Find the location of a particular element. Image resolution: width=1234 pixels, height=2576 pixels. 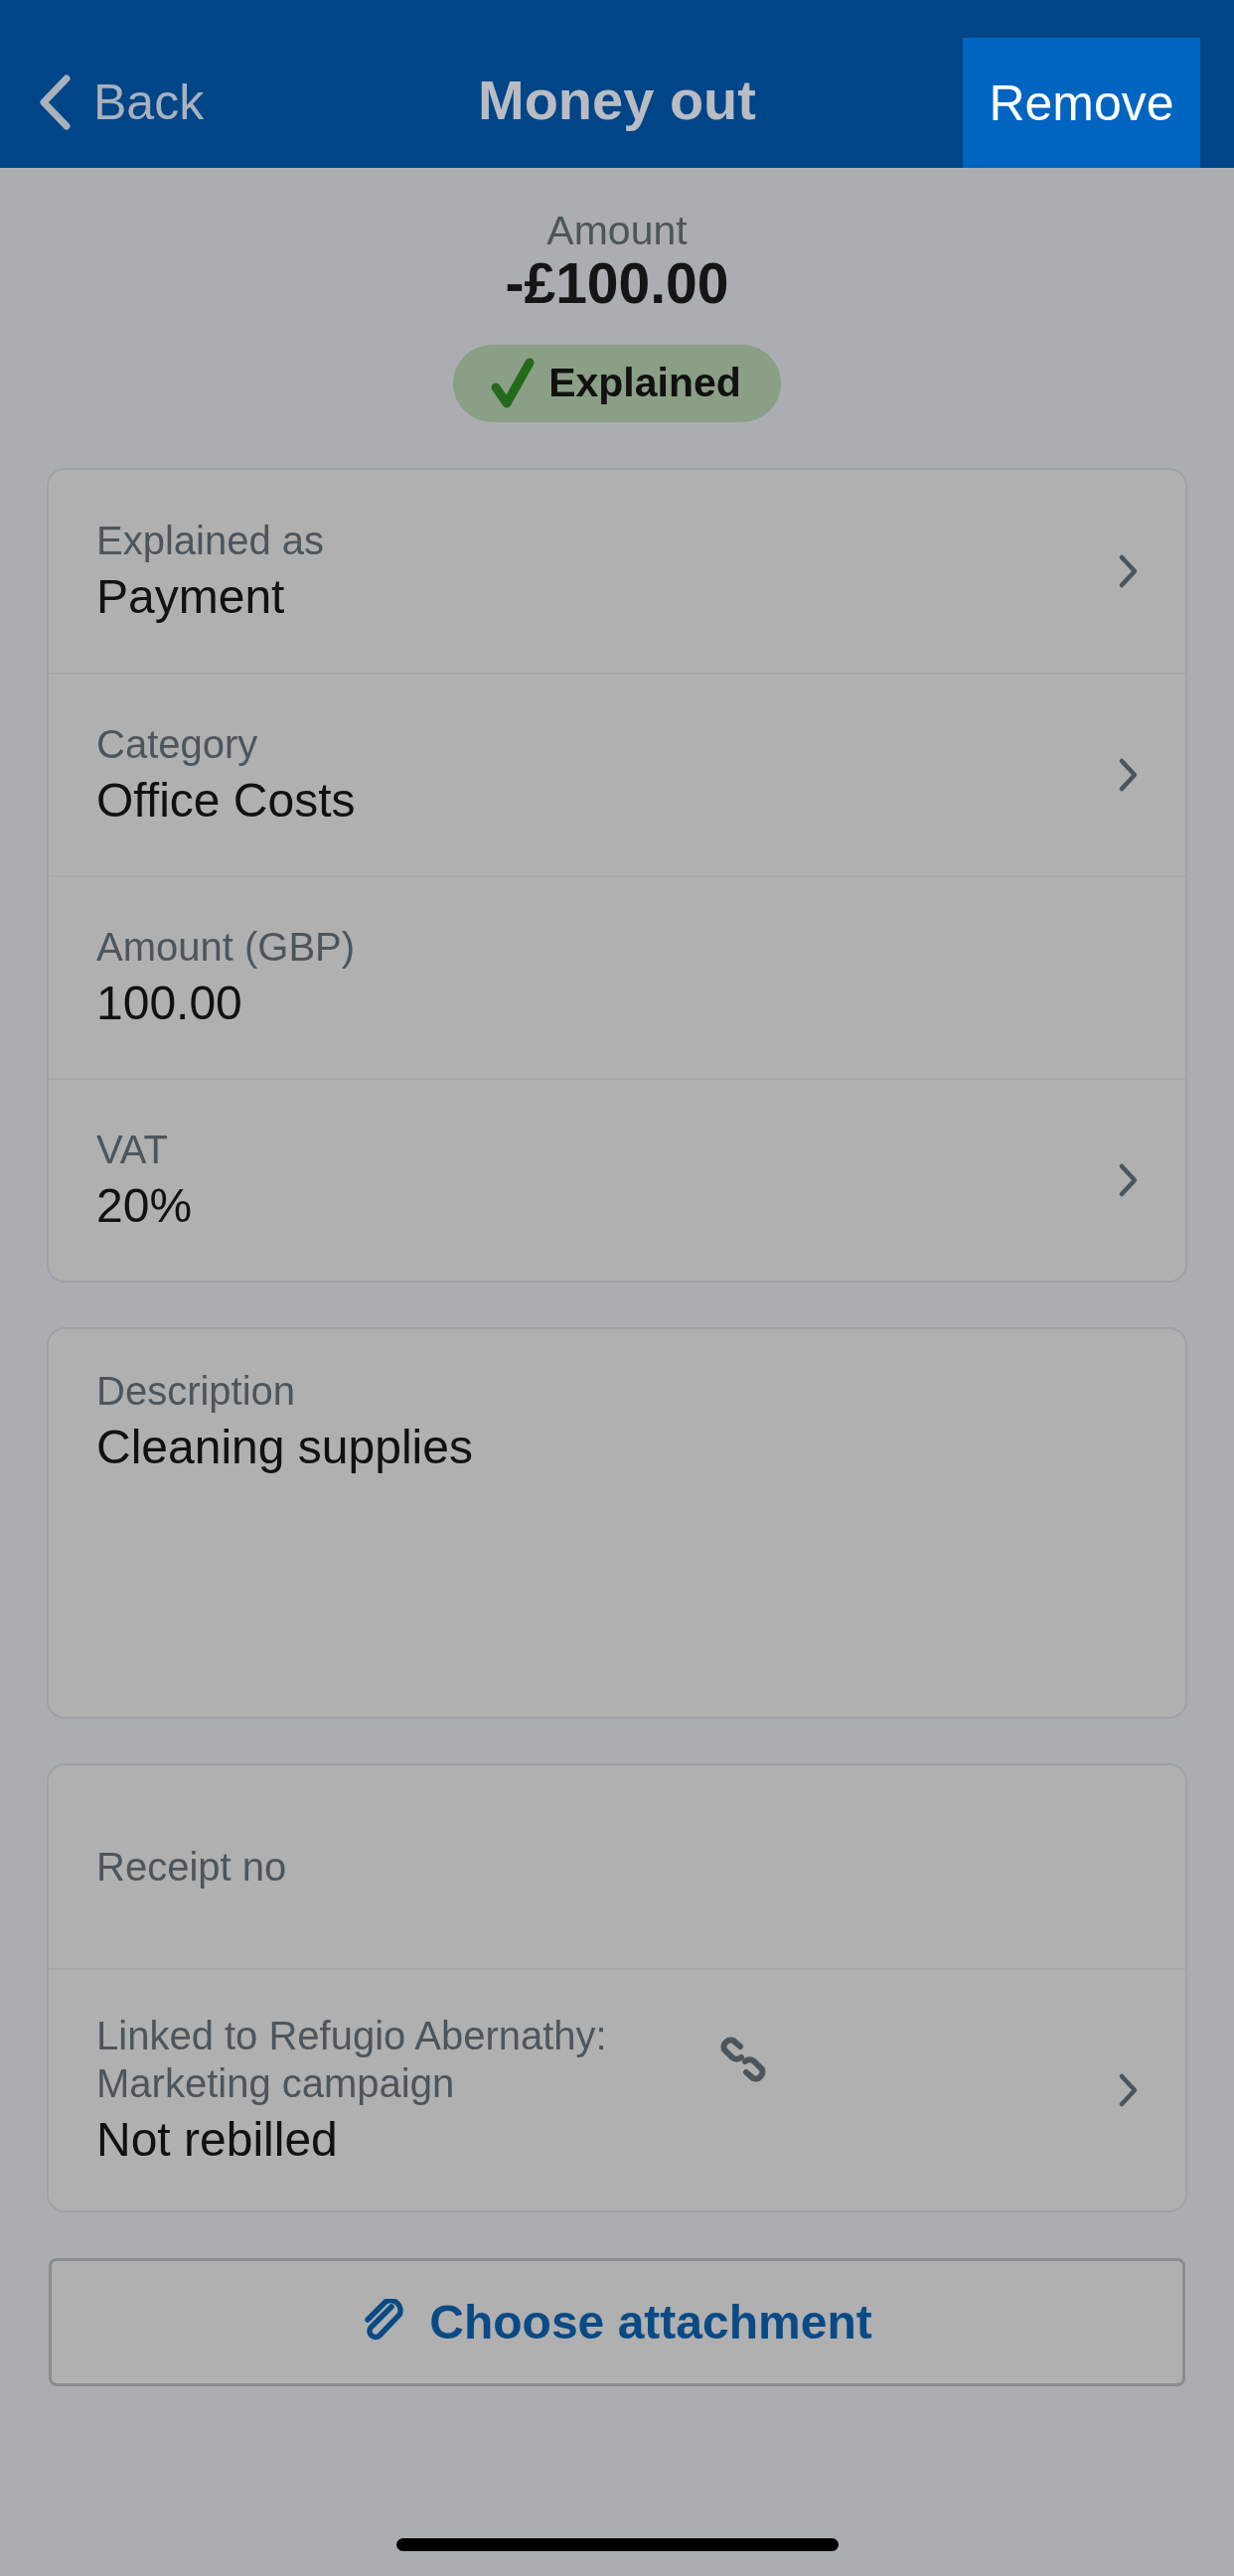

back-chevron-icon is located at coordinates (55, 102).